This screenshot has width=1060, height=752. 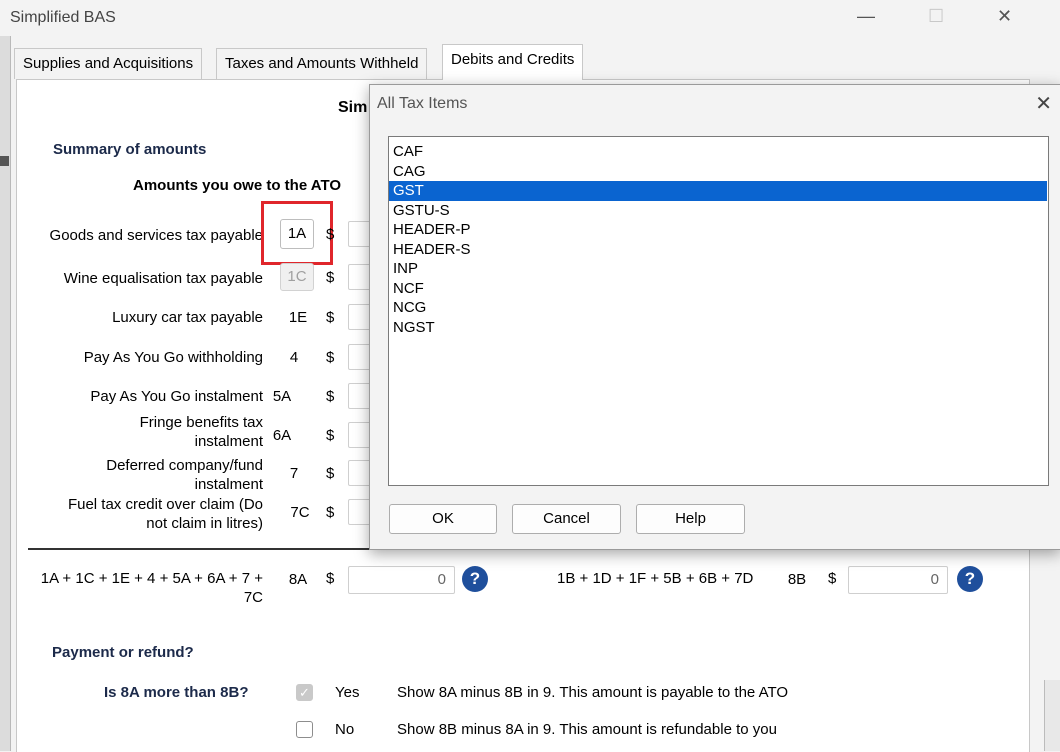 What do you see at coordinates (282, 435) in the screenshot?
I see `code-6a: 6A` at bounding box center [282, 435].